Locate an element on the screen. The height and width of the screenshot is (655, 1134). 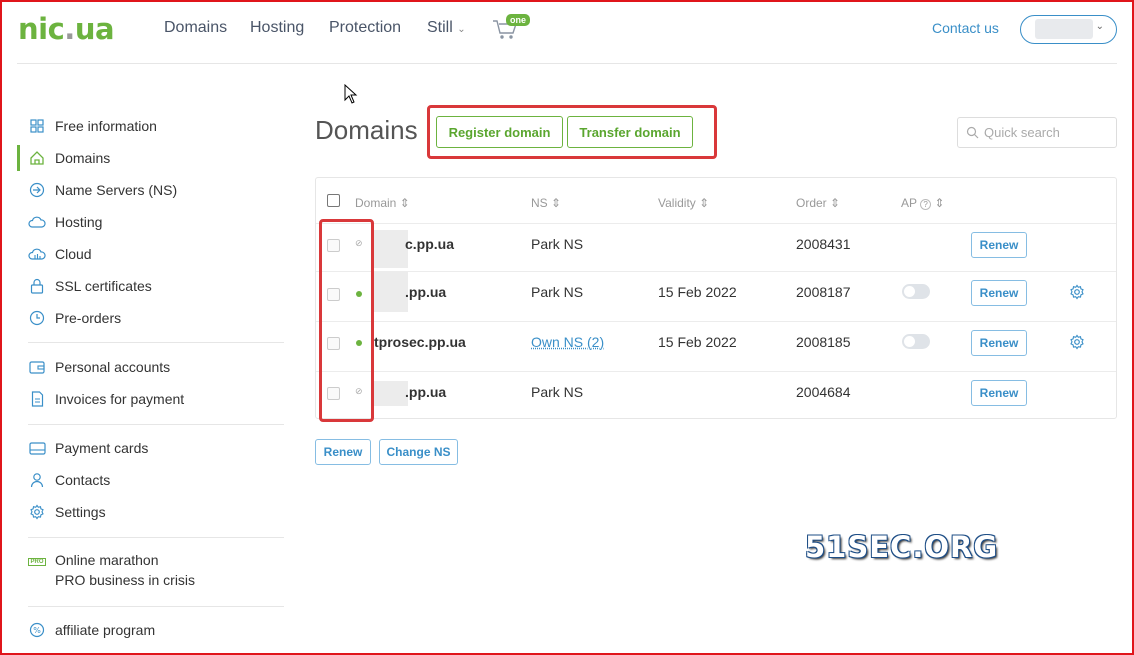
sidebar-item-name-servers: Name Servers (NS) is located at coordinates (102, 190).